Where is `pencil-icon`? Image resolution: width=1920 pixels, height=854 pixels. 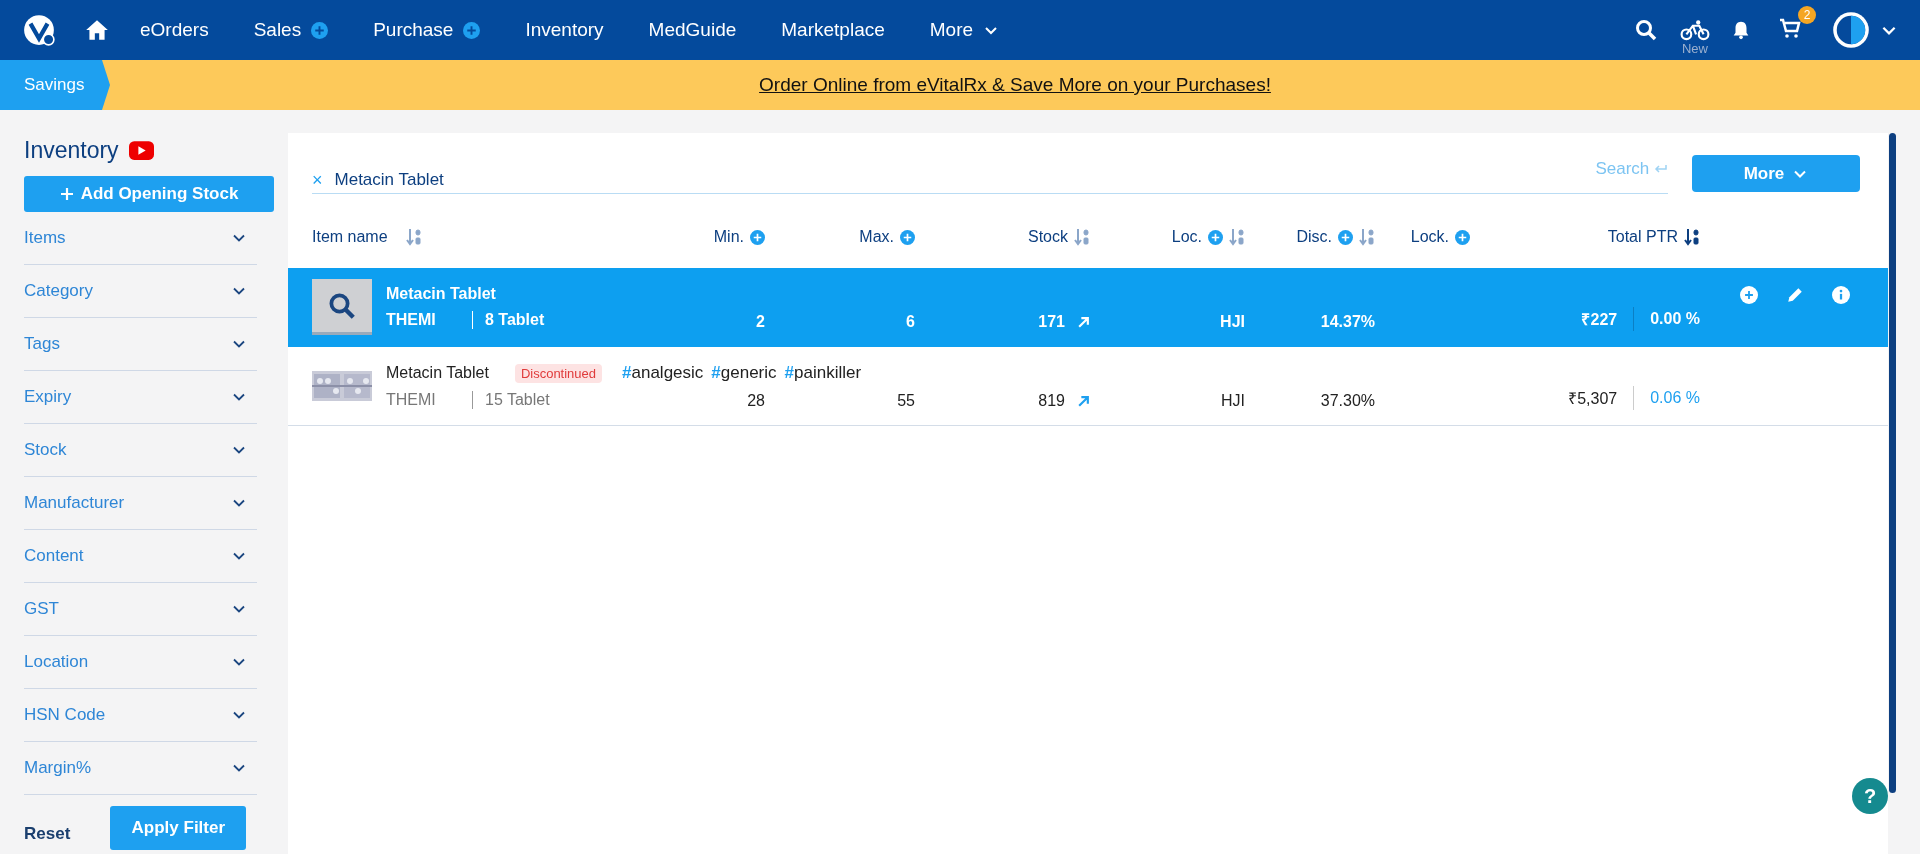
pencil-icon is located at coordinates (1795, 295).